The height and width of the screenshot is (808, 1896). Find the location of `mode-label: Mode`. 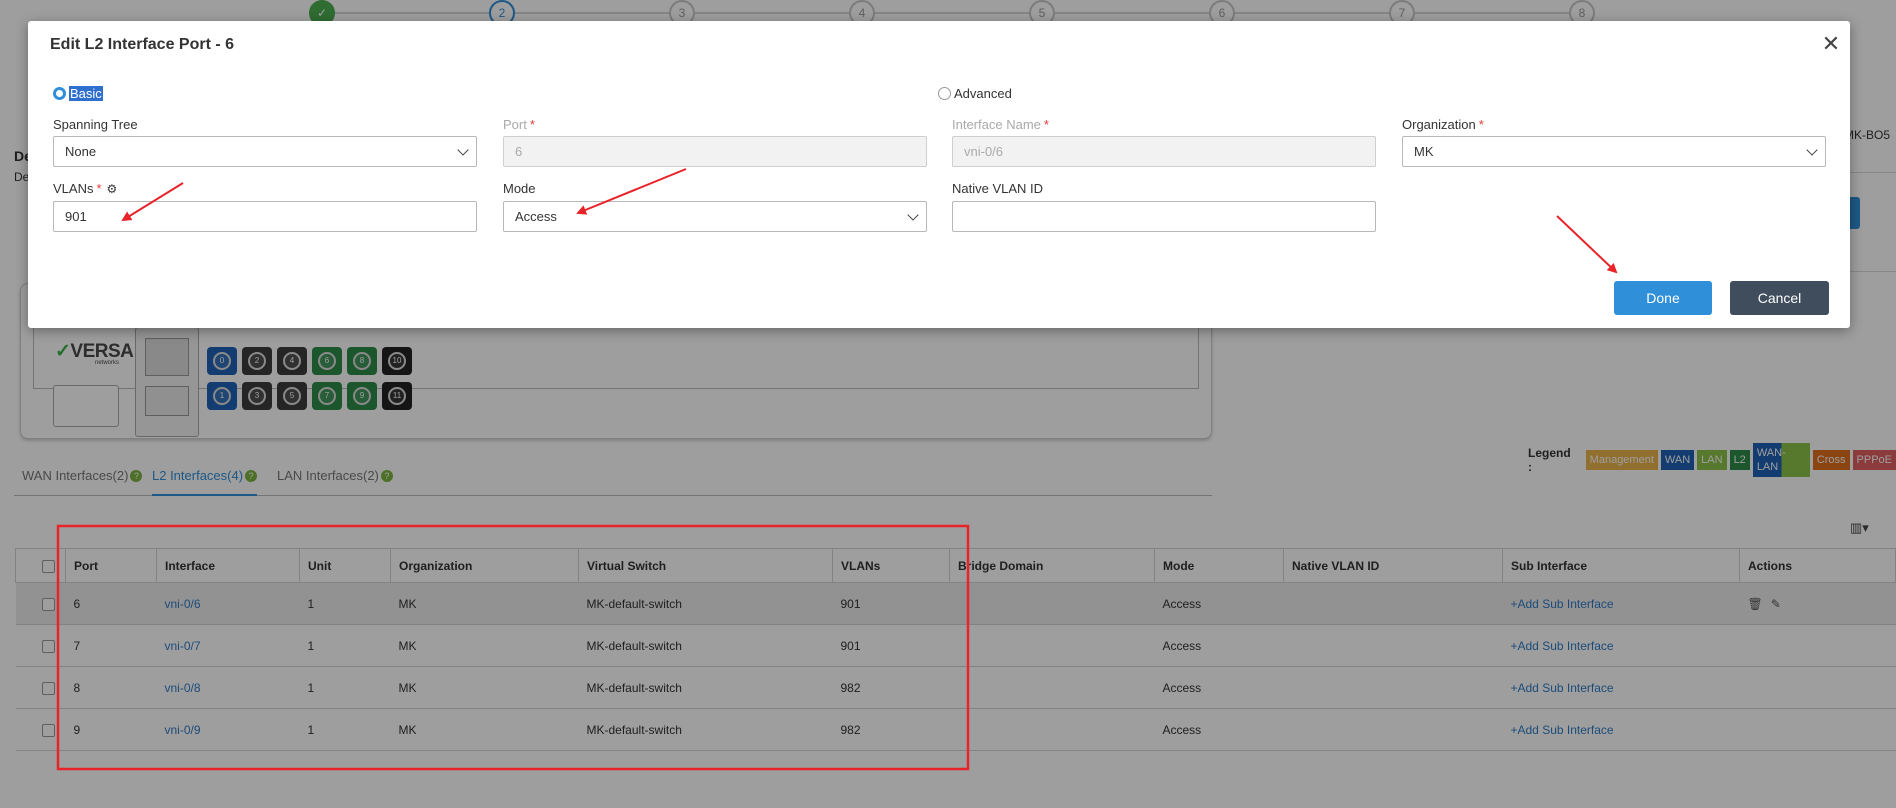

mode-label: Mode is located at coordinates (519, 188).